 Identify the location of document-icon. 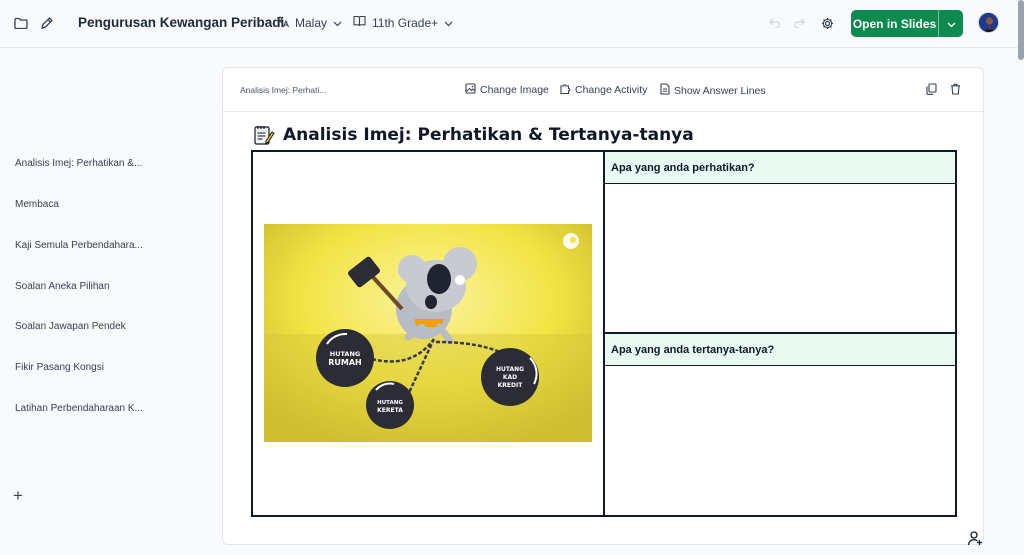
(665, 90).